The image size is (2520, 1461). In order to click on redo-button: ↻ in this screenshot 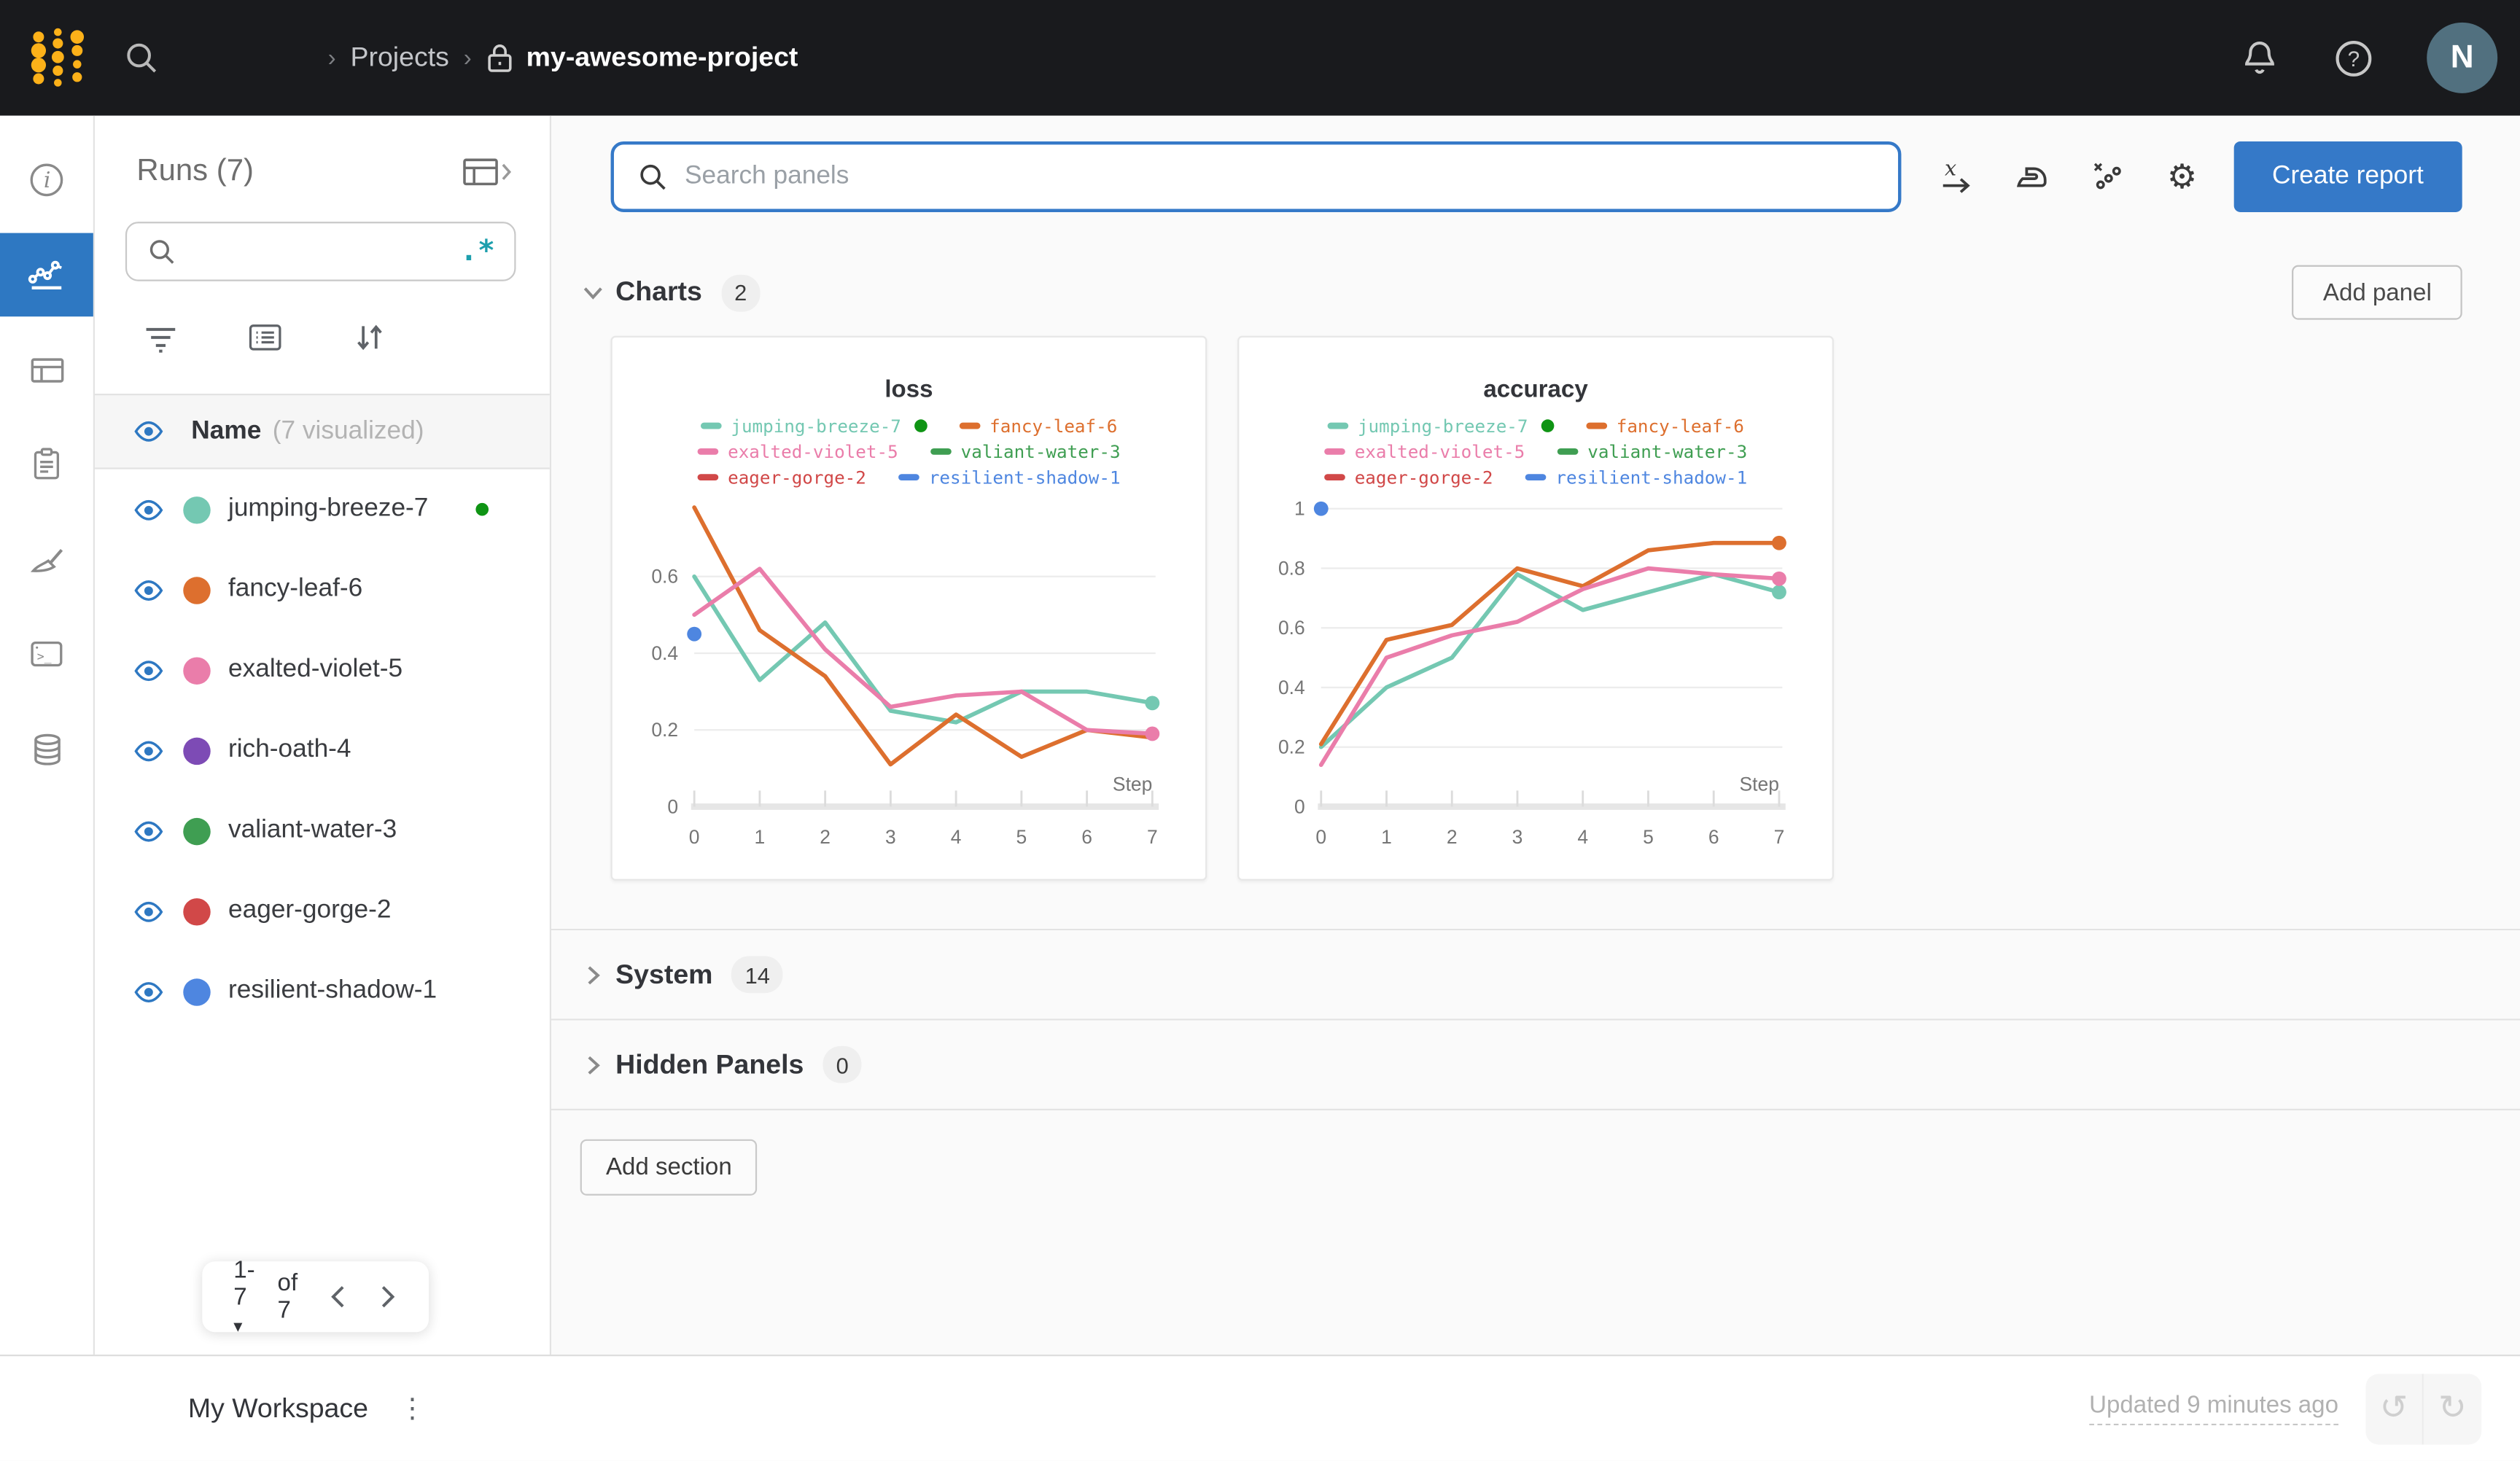, I will do `click(2452, 1408)`.